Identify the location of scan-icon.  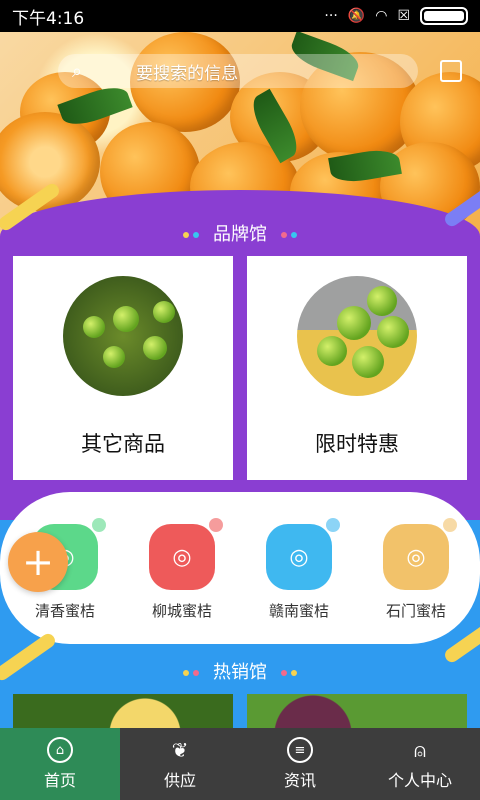
(451, 71).